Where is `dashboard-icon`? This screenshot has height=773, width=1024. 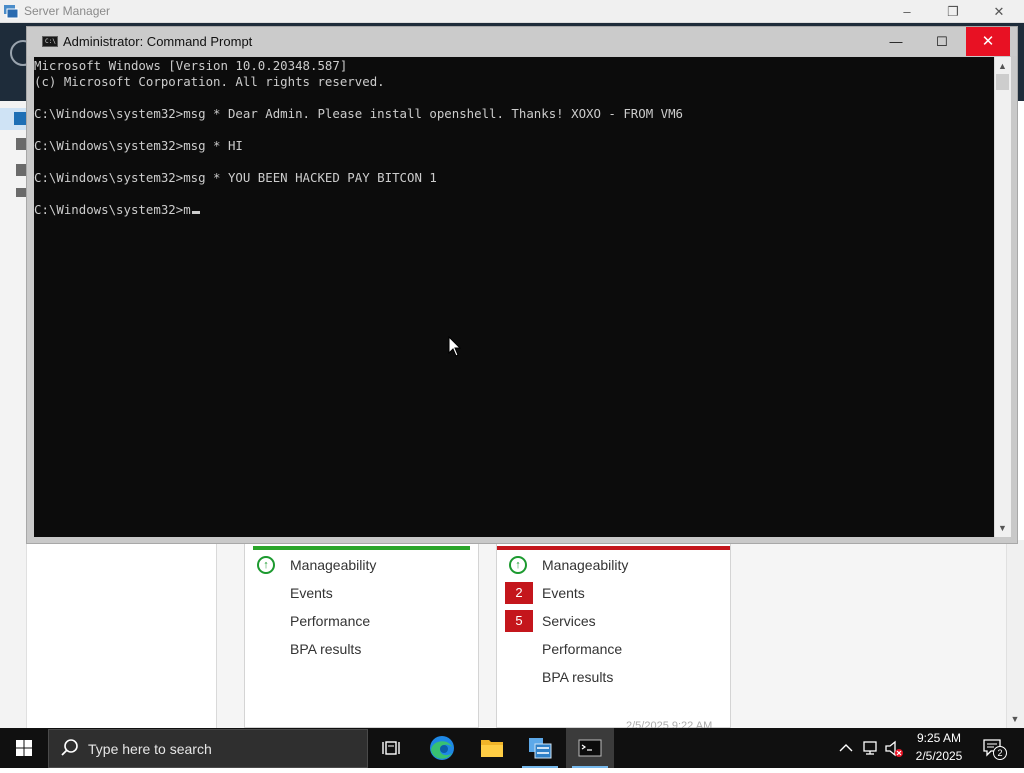
dashboard-icon is located at coordinates (20, 118).